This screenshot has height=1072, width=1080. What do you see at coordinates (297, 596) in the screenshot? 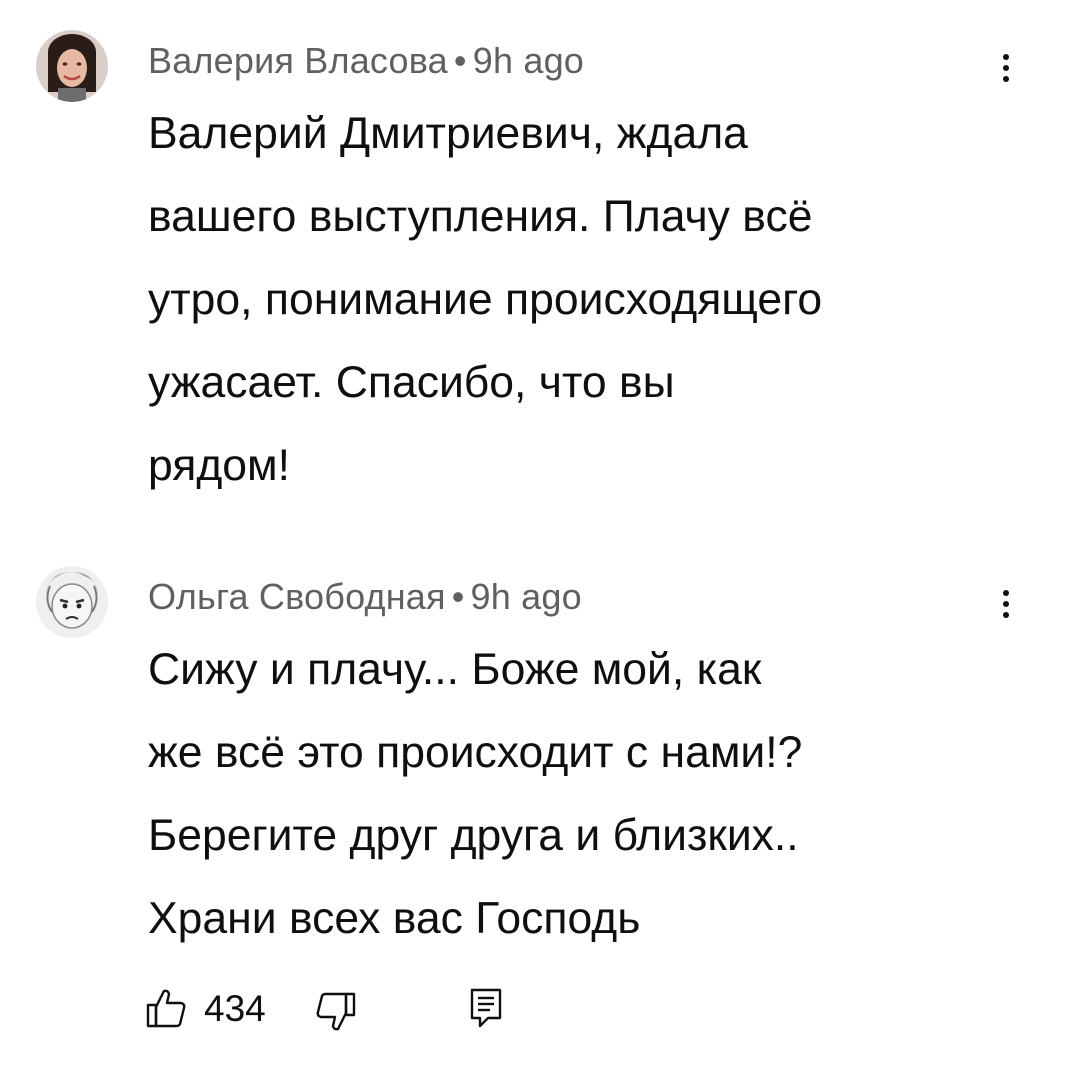
I see `author-name: Ольга Свободная` at bounding box center [297, 596].